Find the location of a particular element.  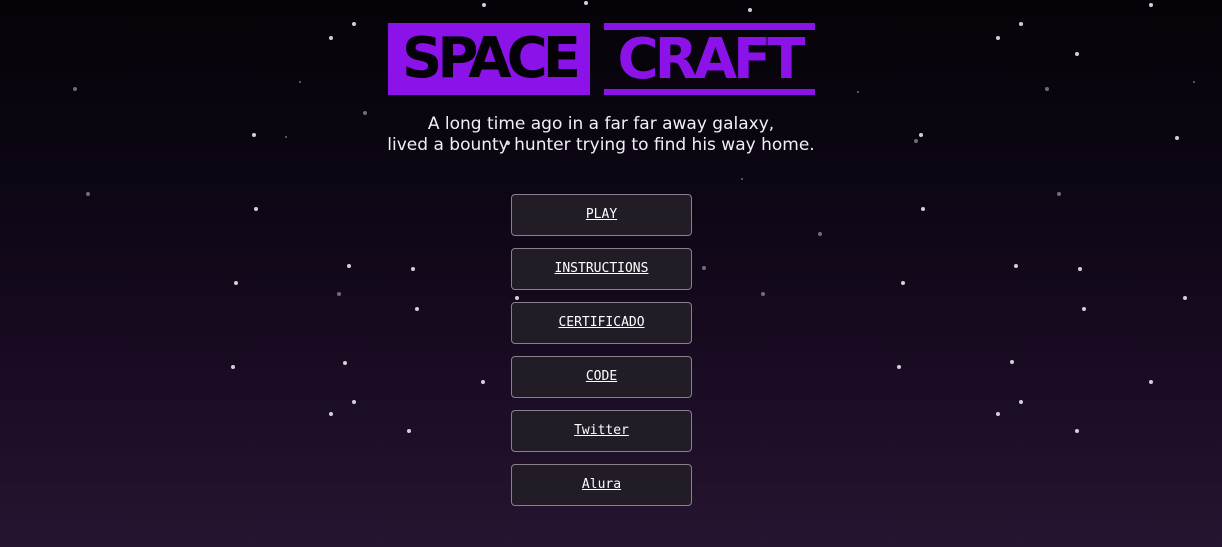

instructions-button: INSTRUCTIONS is located at coordinates (601, 269).